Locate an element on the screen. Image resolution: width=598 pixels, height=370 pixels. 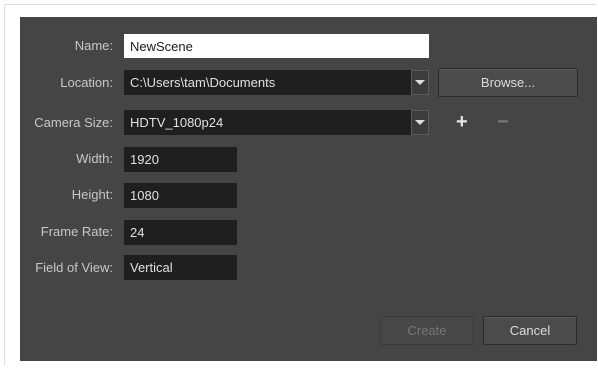
width-field: 1920 is located at coordinates (180, 159).